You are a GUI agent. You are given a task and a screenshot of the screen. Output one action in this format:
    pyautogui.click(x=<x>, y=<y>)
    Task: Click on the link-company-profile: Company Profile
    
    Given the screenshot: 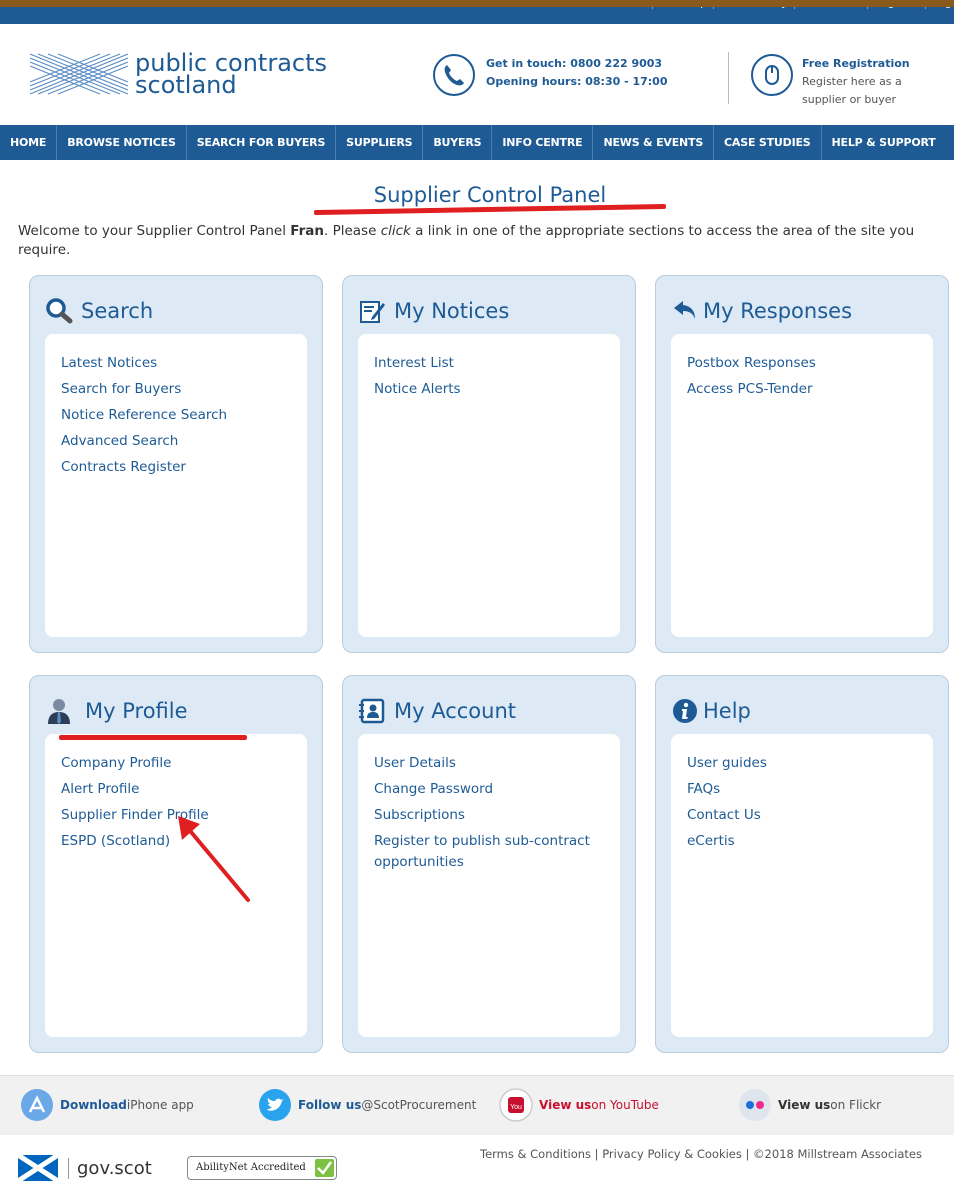 What is the action you would take?
    pyautogui.click(x=176, y=763)
    